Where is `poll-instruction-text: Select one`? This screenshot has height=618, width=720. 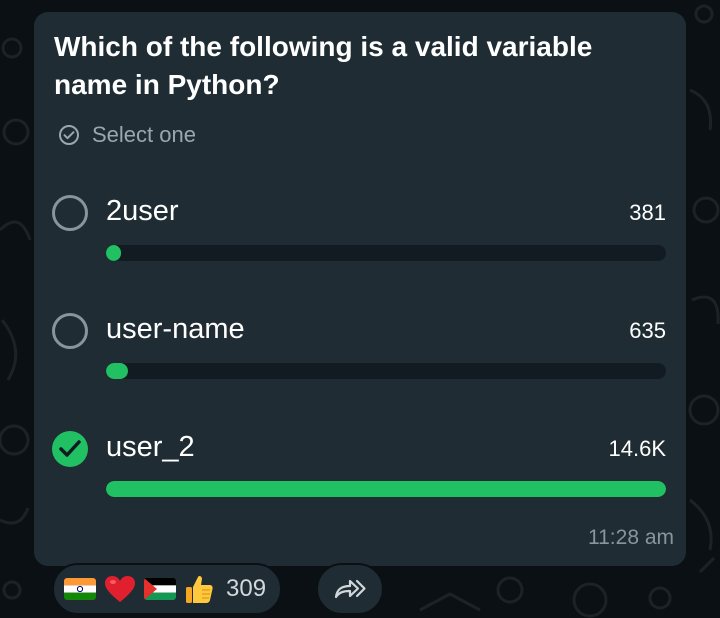 poll-instruction-text: Select one is located at coordinates (144, 134).